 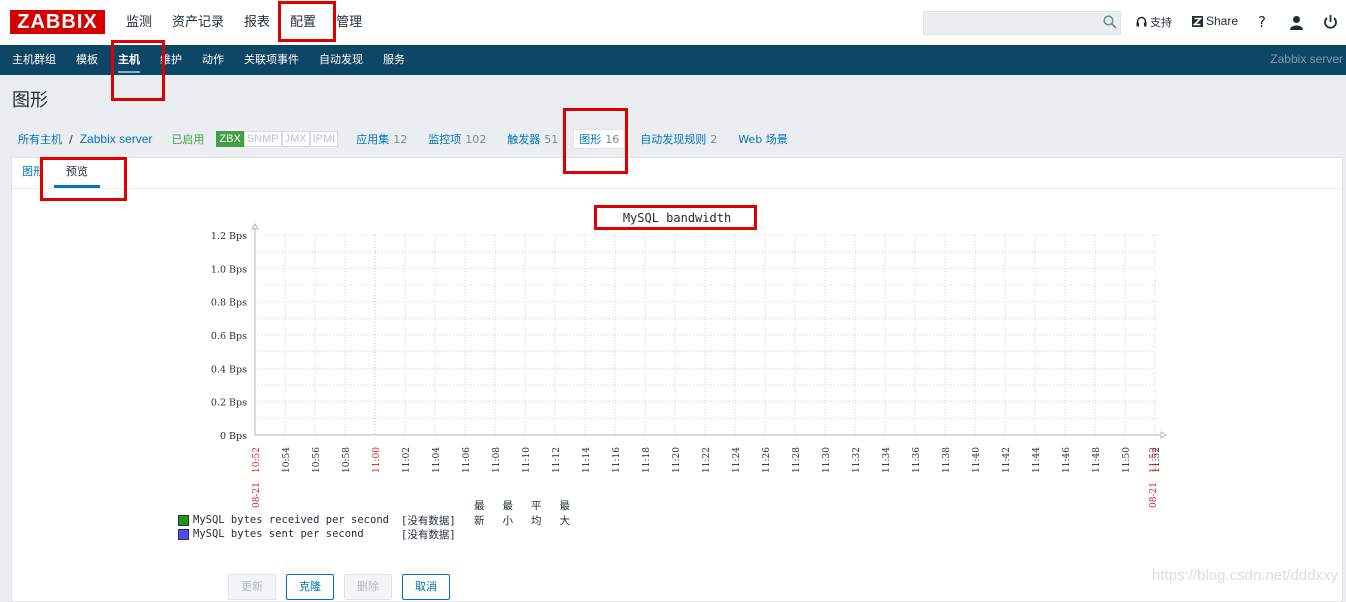 What do you see at coordinates (129, 60) in the screenshot?
I see `submenu-hosts: 主机` at bounding box center [129, 60].